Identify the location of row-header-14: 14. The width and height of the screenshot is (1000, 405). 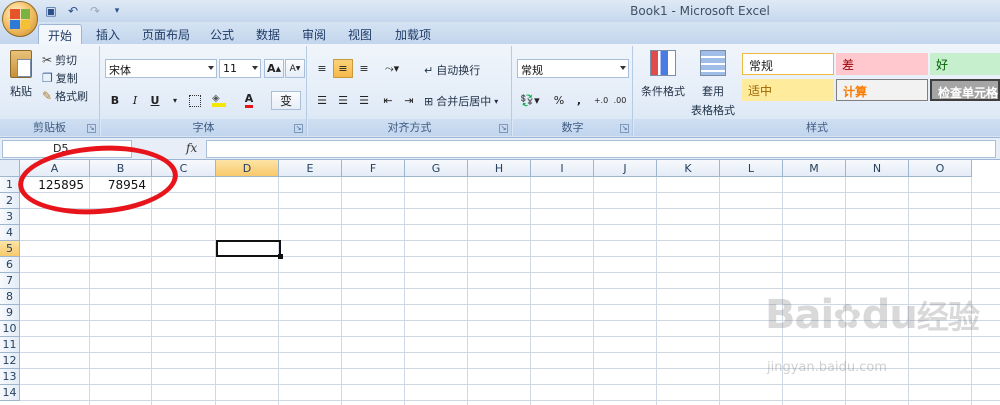
(10, 393).